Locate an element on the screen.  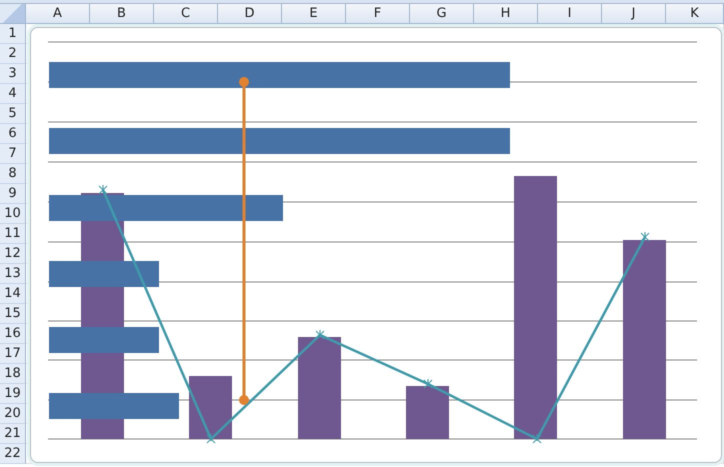
column-header: E is located at coordinates (314, 14).